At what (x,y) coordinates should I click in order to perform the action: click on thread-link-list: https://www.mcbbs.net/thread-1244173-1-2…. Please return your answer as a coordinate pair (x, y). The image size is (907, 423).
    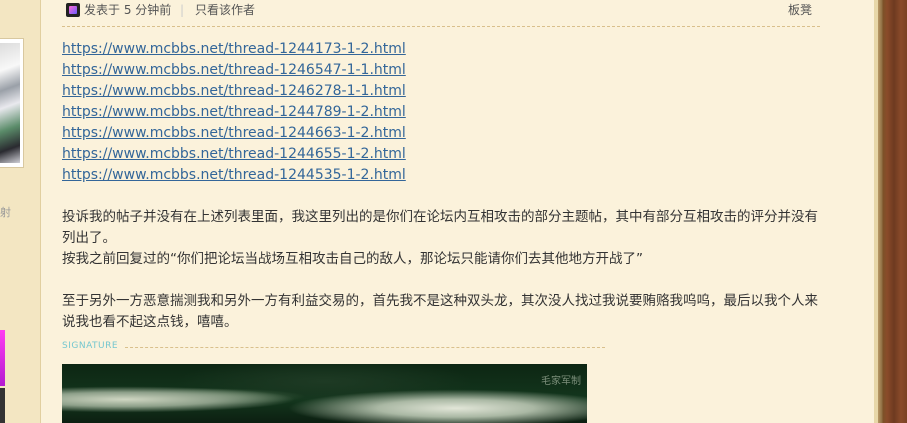
    Looking at the image, I should click on (234, 112).